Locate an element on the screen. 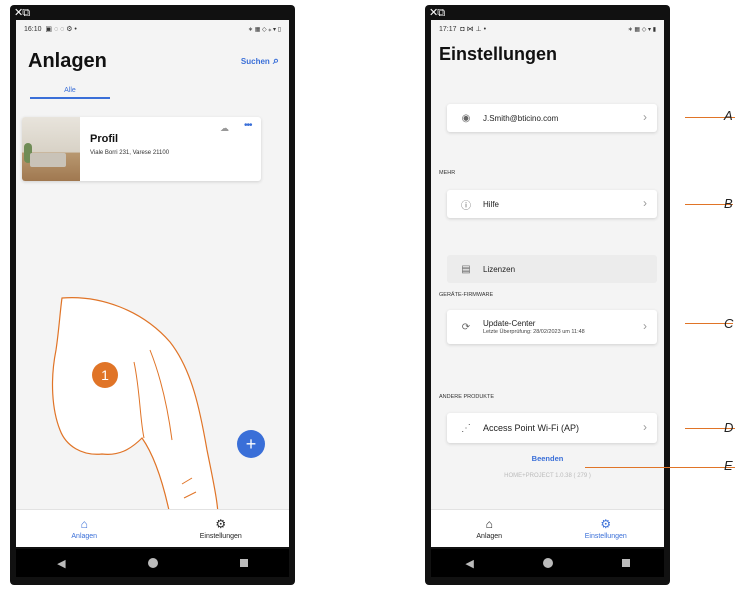 This screenshot has height=589, width=745. network-icon: ⋰ is located at coordinates (466, 428).